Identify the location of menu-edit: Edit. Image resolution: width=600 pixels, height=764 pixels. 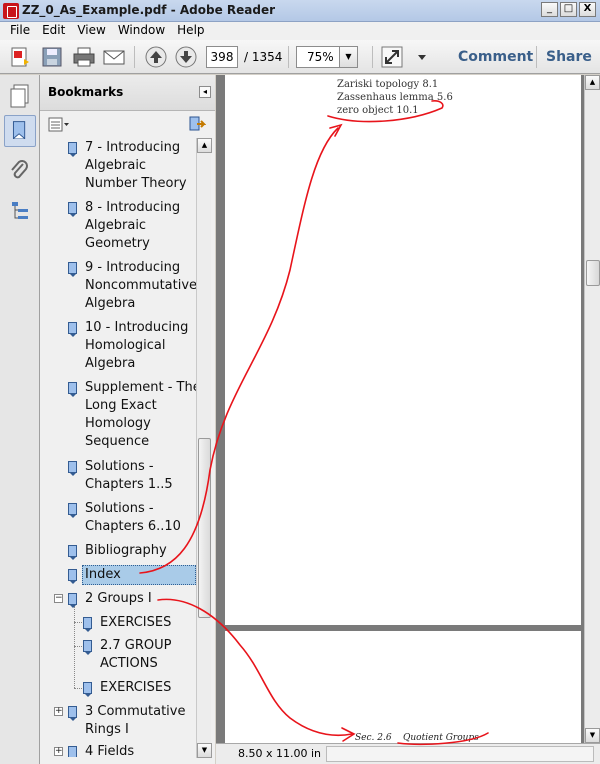
(53, 31).